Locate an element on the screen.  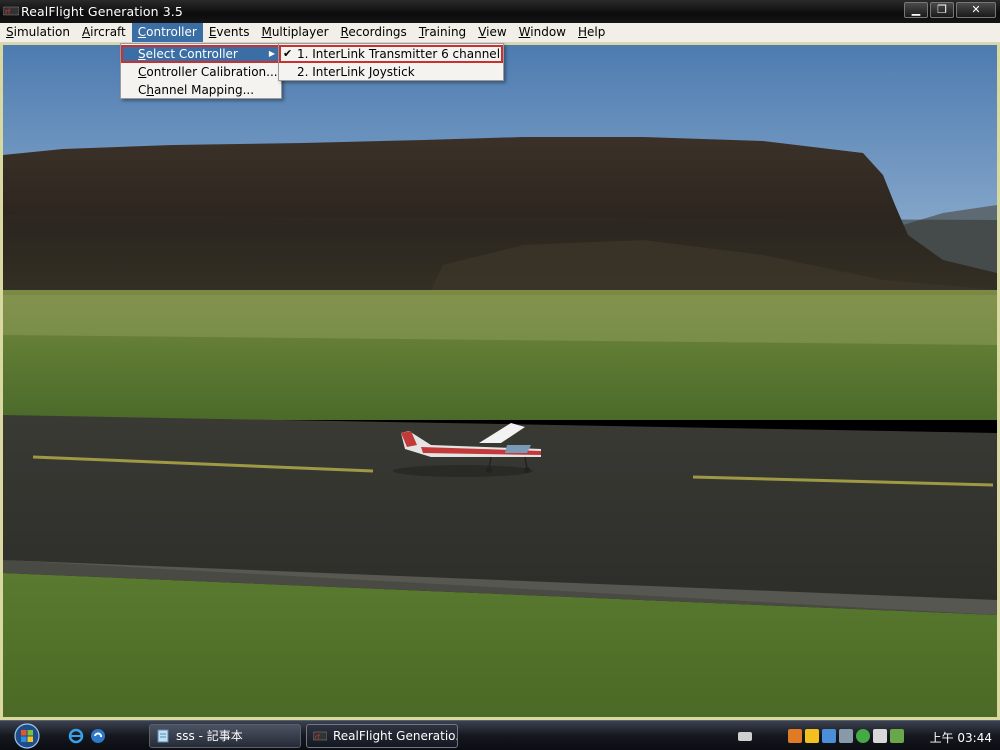
title-bar: rf RealFlight Generation 3.5 ▁ ❐ ✕ is located at coordinates (500, 11).